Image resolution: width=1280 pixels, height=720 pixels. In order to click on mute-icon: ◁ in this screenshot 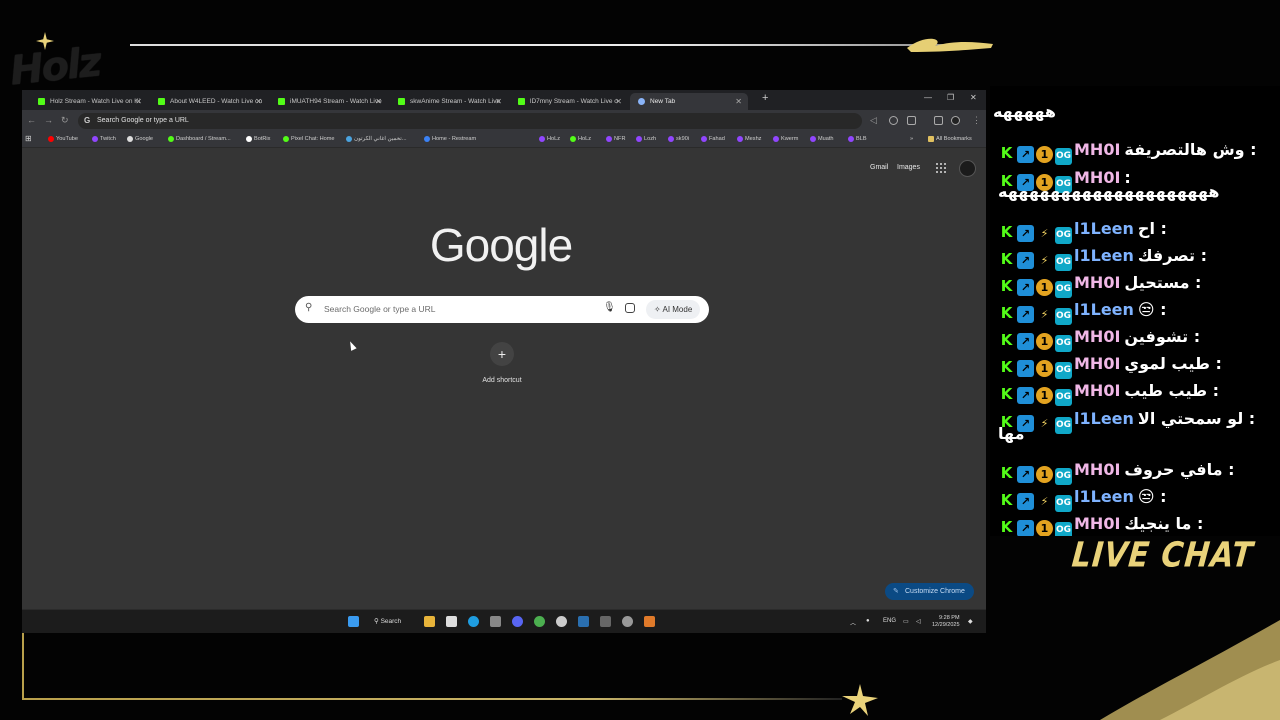, I will do `click(873, 120)`.